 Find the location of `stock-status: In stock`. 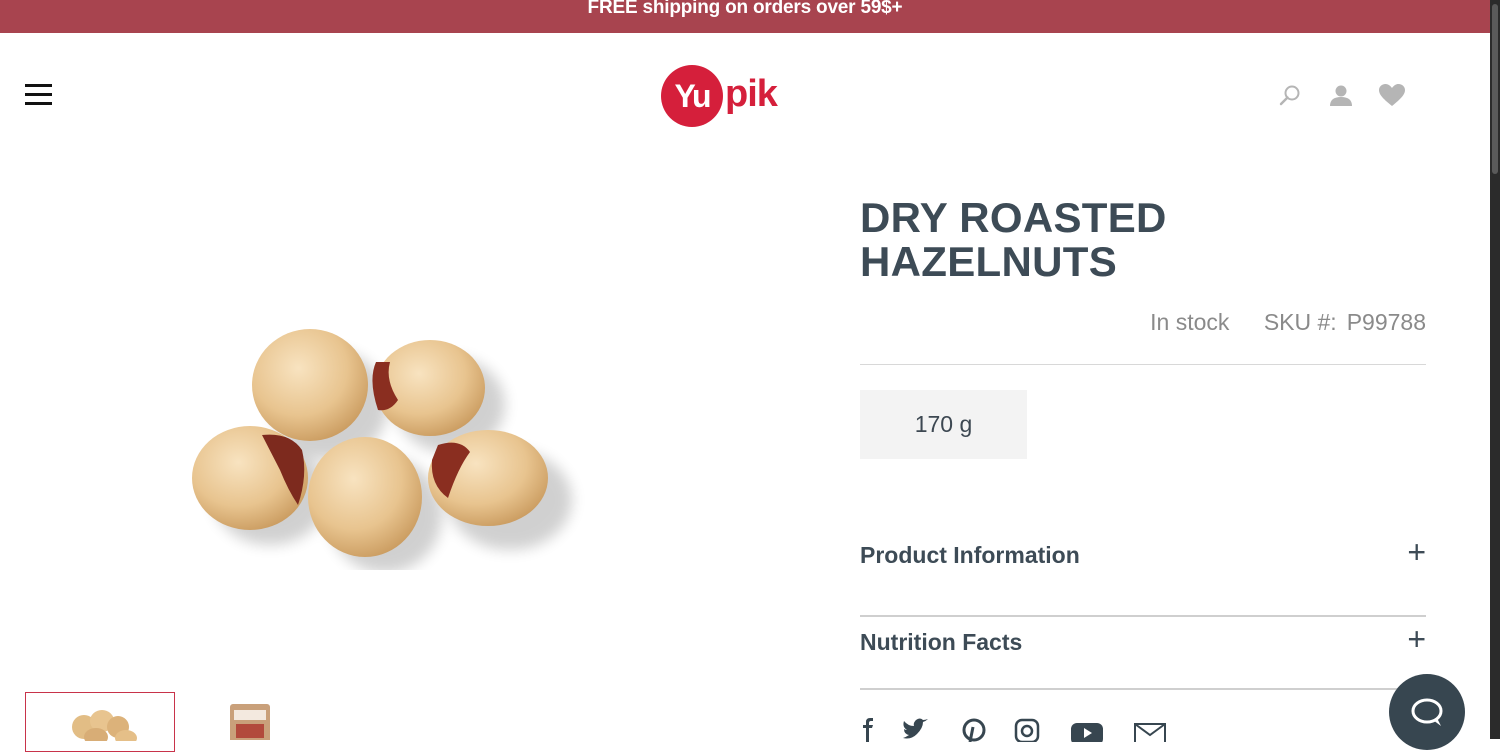

stock-status: In stock is located at coordinates (1190, 322).